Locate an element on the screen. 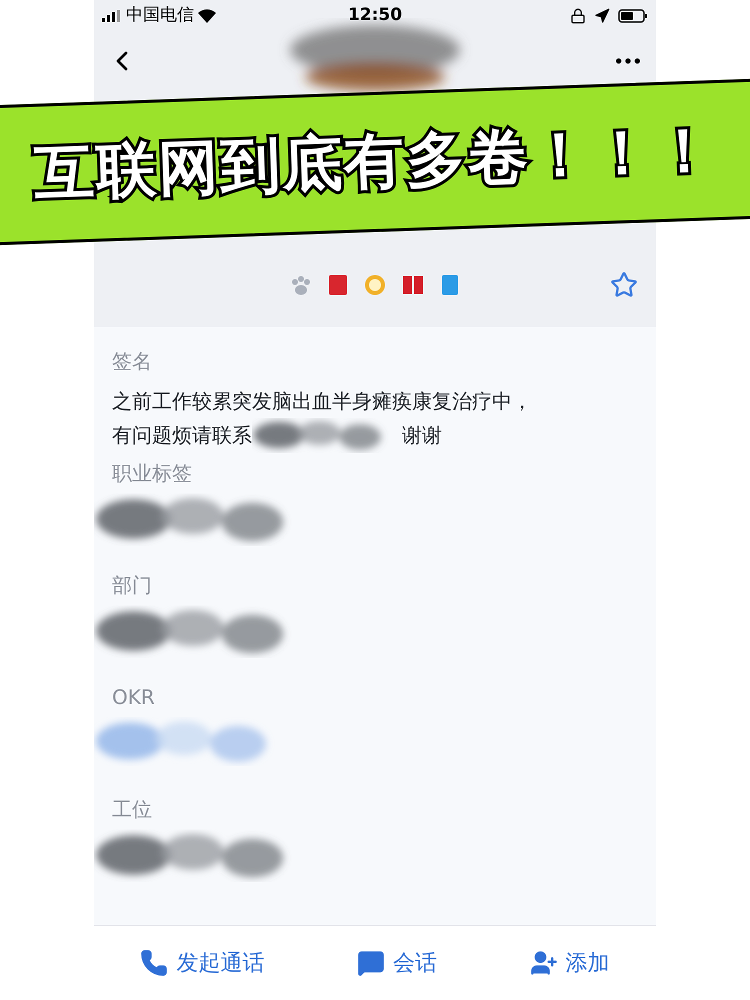 The width and height of the screenshot is (750, 1000). signature-text: 谢谢 is located at coordinates (422, 435).